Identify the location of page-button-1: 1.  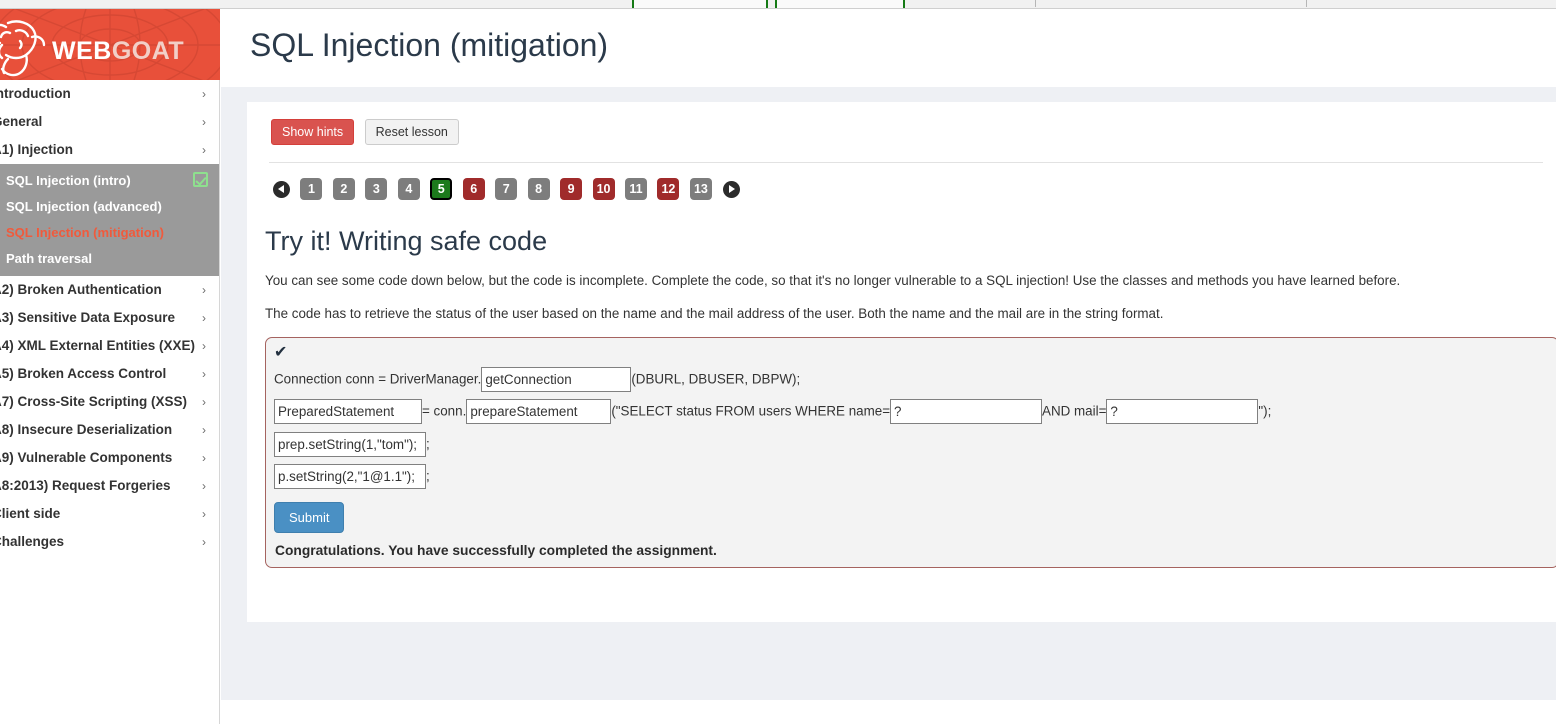
(311, 189).